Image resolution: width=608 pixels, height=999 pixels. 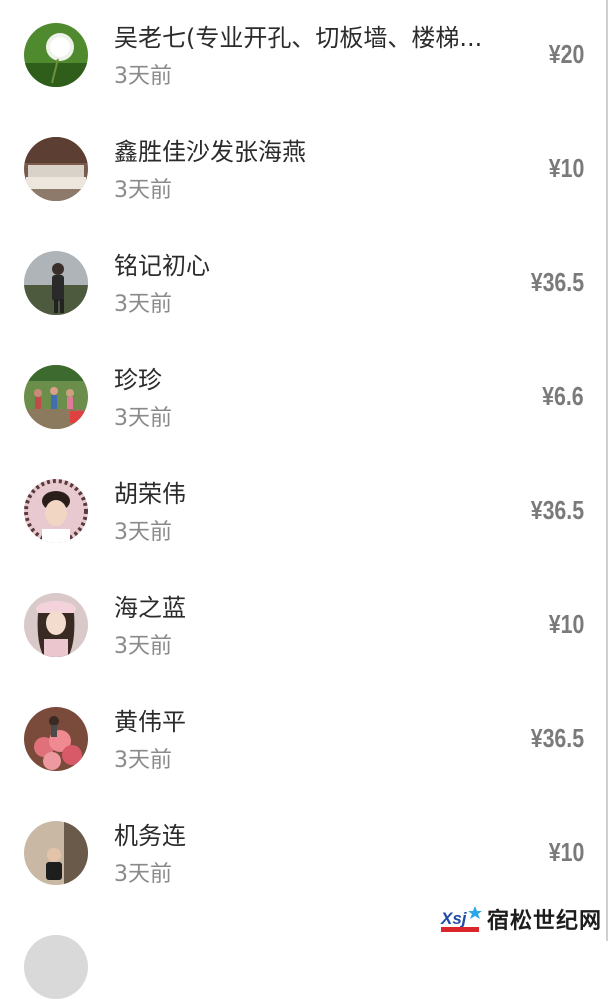 I want to click on donor-name: 鑫胜佳沙发张海燕, so click(x=210, y=152).